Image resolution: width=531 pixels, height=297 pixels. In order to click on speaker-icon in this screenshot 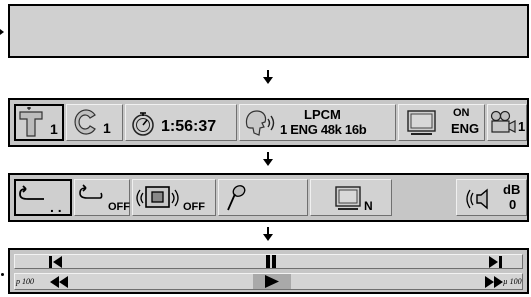, I will do `click(477, 199)`.